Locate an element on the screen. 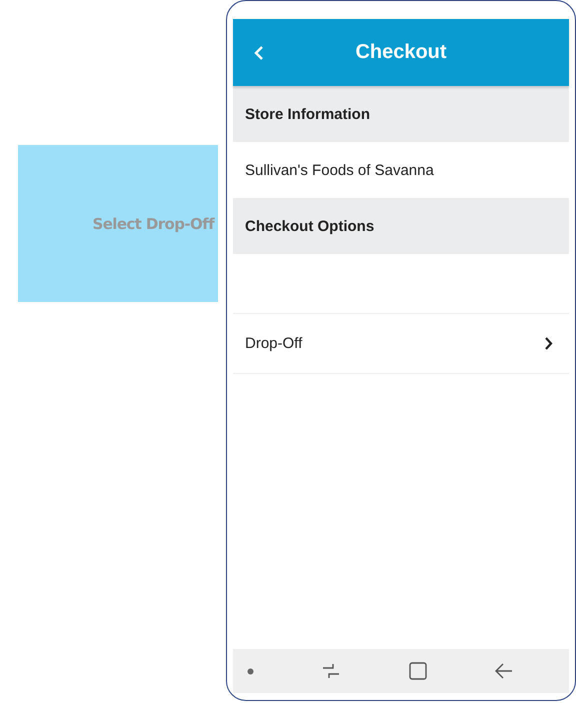 Image resolution: width=576 pixels, height=703 pixels. store-name: Sullivan's Foods of Savanna is located at coordinates (339, 170).